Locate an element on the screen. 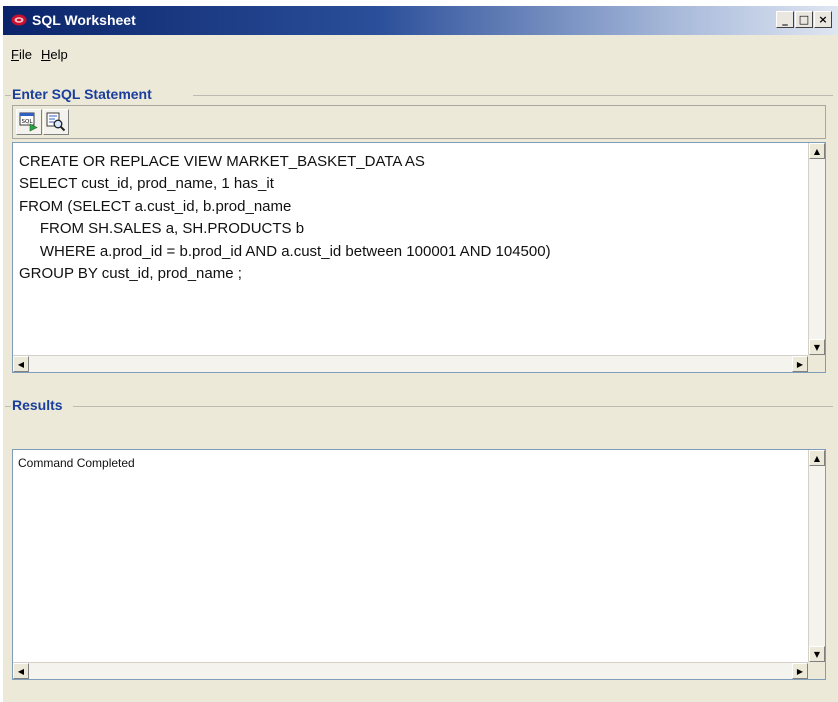 The height and width of the screenshot is (702, 838). menu-help-mnemonic: H is located at coordinates (46, 54).